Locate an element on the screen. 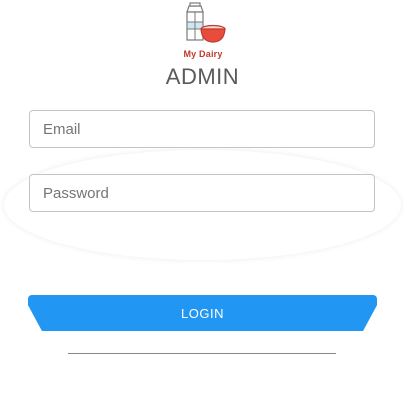  password-field is located at coordinates (202, 193).